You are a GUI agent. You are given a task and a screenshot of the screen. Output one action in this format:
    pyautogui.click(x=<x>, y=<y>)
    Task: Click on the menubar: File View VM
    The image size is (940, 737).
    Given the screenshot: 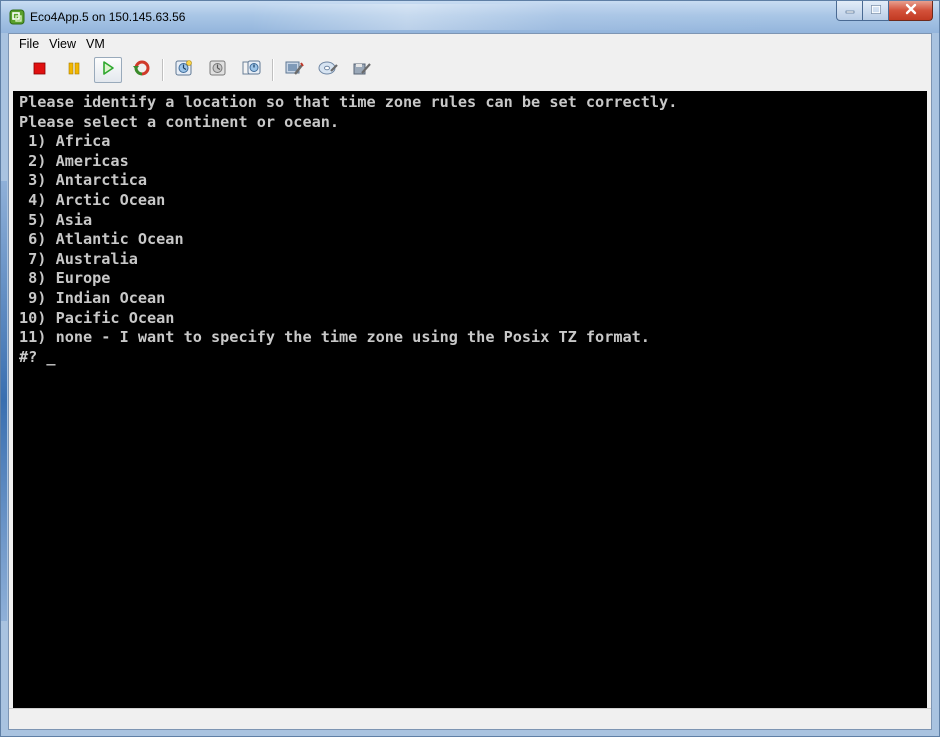 What is the action you would take?
    pyautogui.click(x=470, y=44)
    